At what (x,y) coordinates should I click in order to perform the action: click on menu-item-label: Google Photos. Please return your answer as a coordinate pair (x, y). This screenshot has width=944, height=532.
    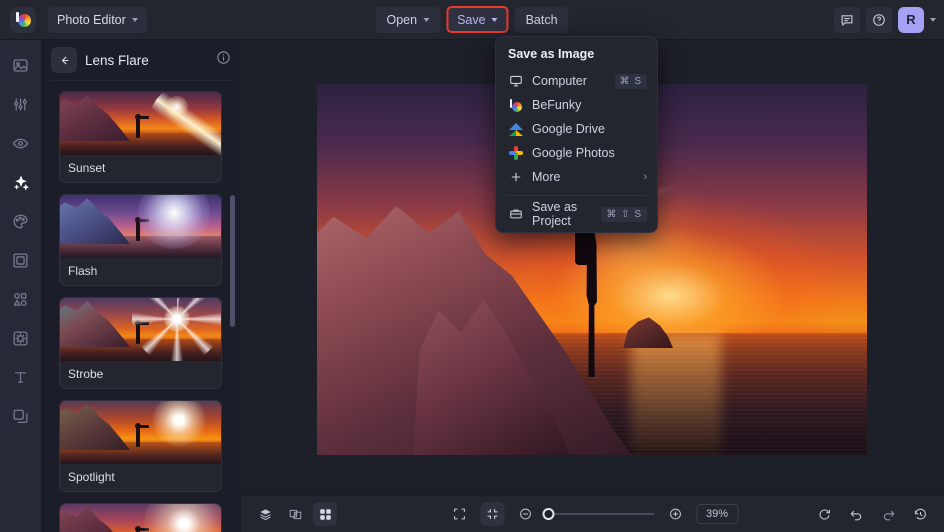
    Looking at the image, I should click on (573, 153).